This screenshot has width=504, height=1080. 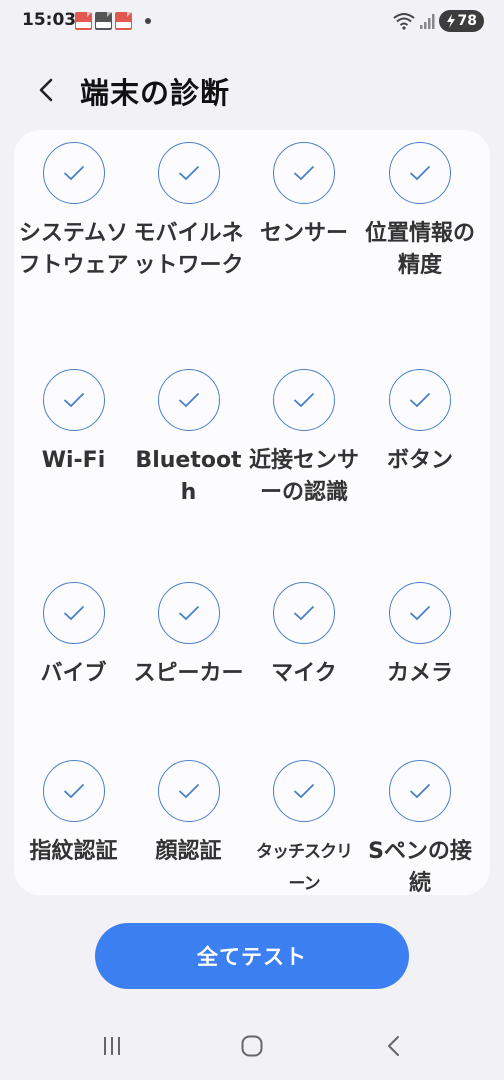 What do you see at coordinates (467, 21) in the screenshot?
I see `battery-level: 78` at bounding box center [467, 21].